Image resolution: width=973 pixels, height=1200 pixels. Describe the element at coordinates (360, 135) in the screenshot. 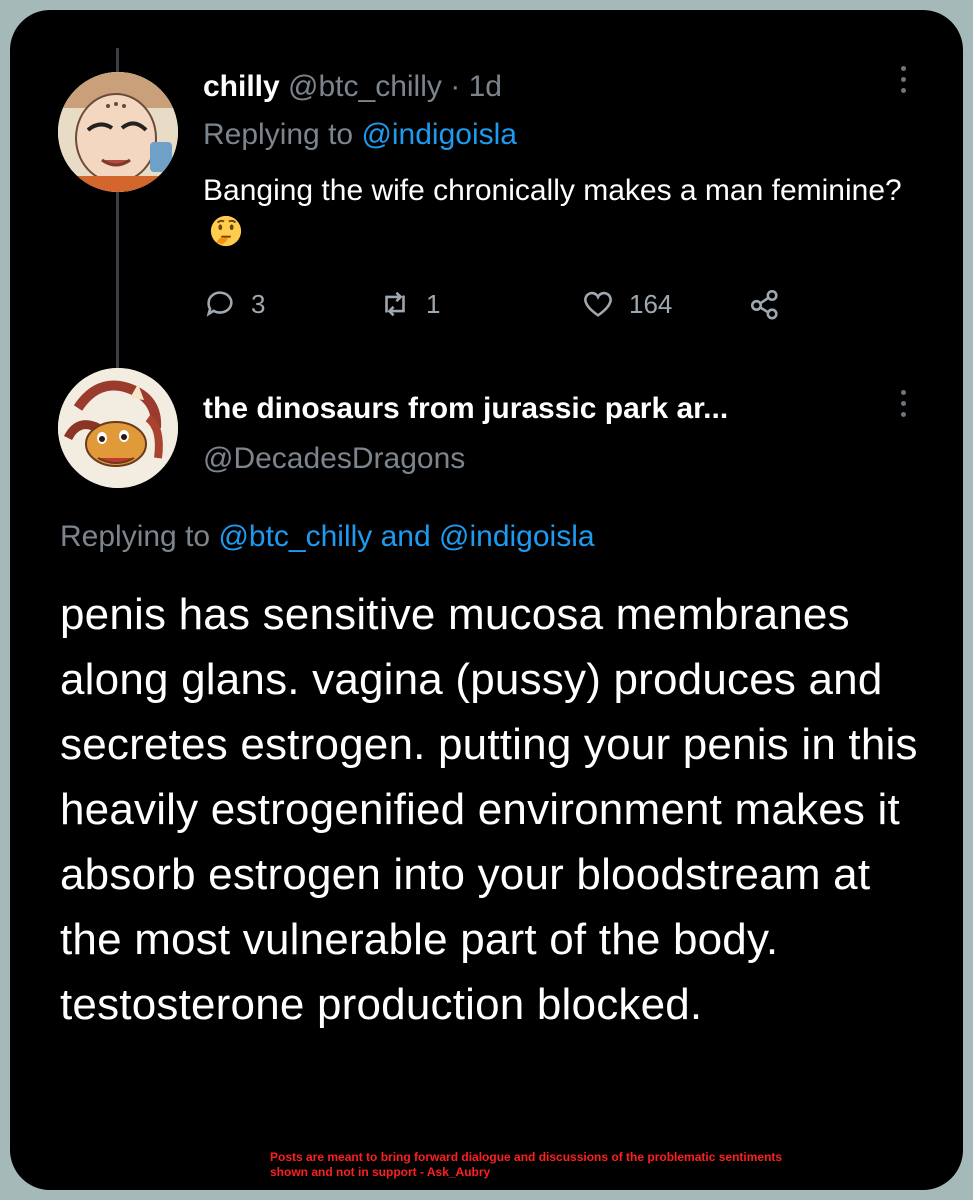

I see `tweet1-replying-to: Replying to @indigoisla` at that location.